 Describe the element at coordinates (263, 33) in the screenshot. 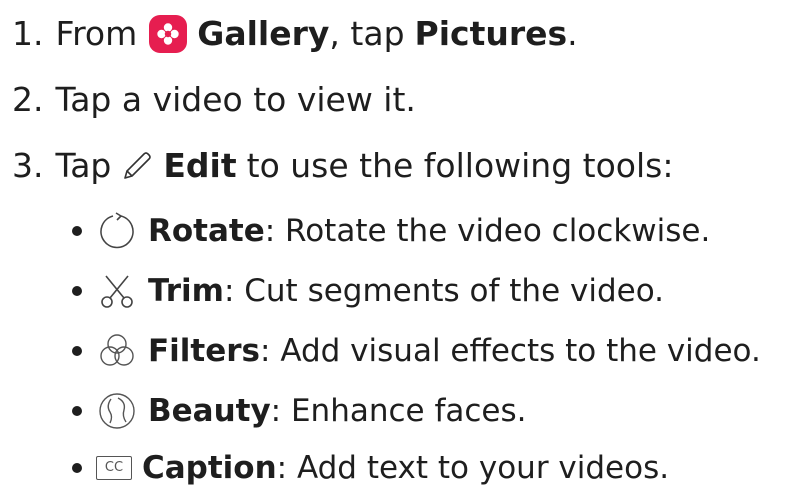

I see `gallery-app-name: Gallery` at that location.